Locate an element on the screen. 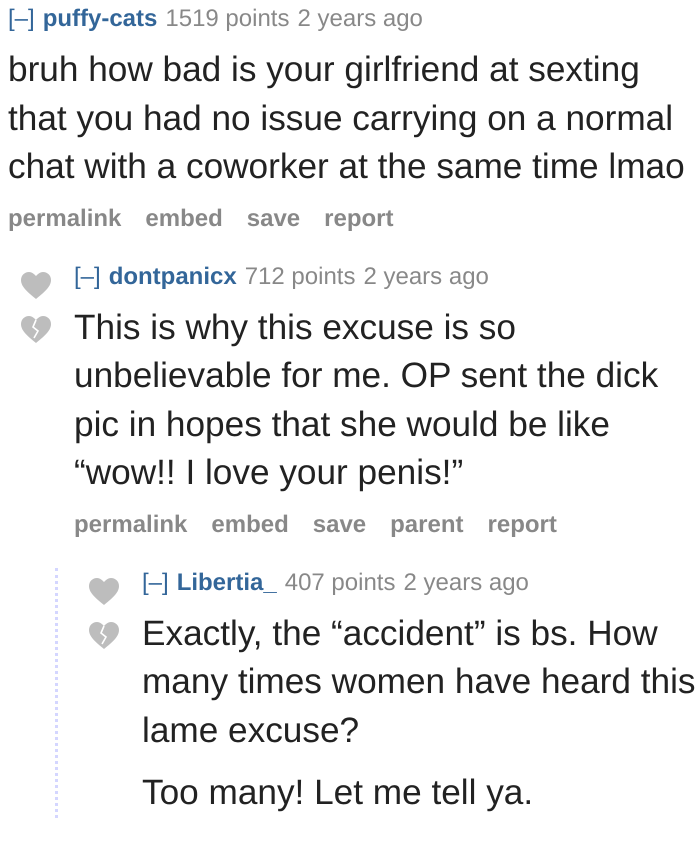 The height and width of the screenshot is (854, 700). comment-text: Too many! Let me tell ya. is located at coordinates (338, 793).